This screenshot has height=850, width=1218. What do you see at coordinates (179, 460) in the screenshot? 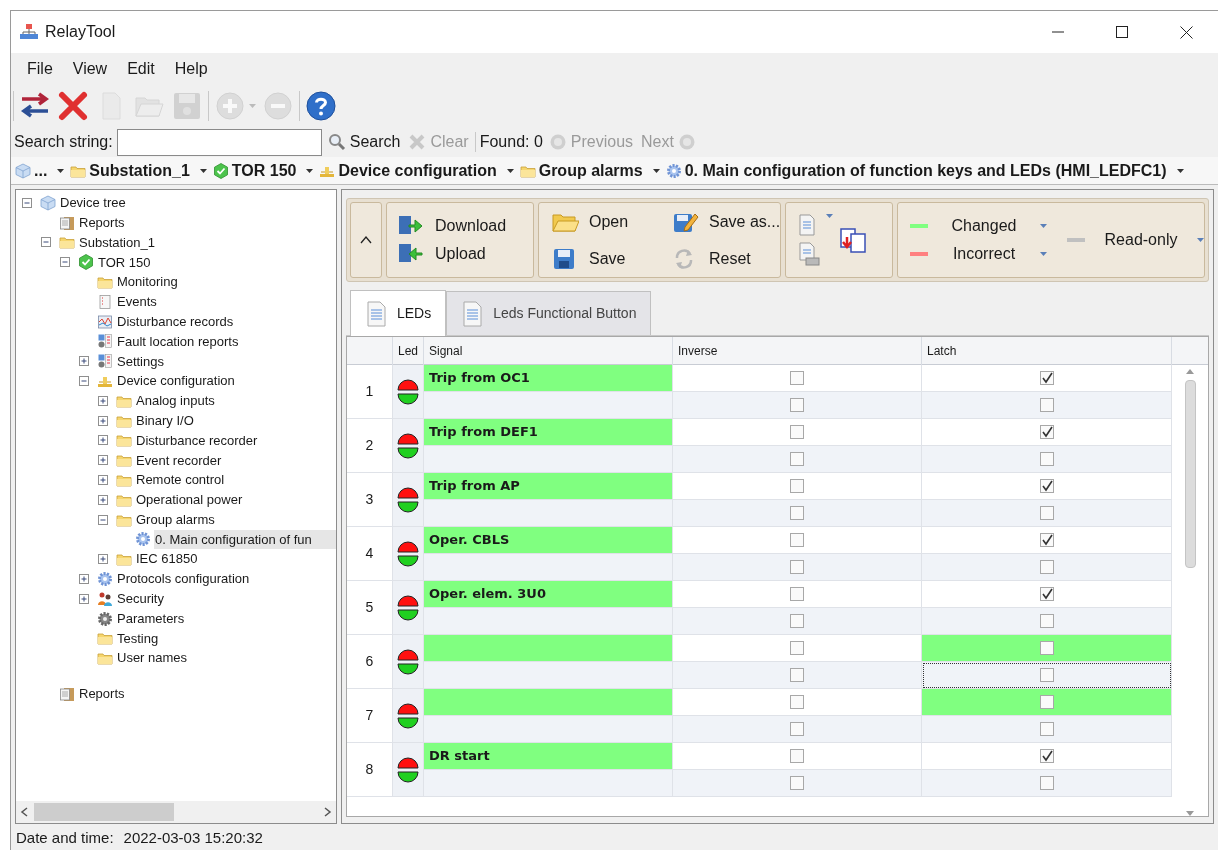
I see `tree-item: Event recorder` at bounding box center [179, 460].